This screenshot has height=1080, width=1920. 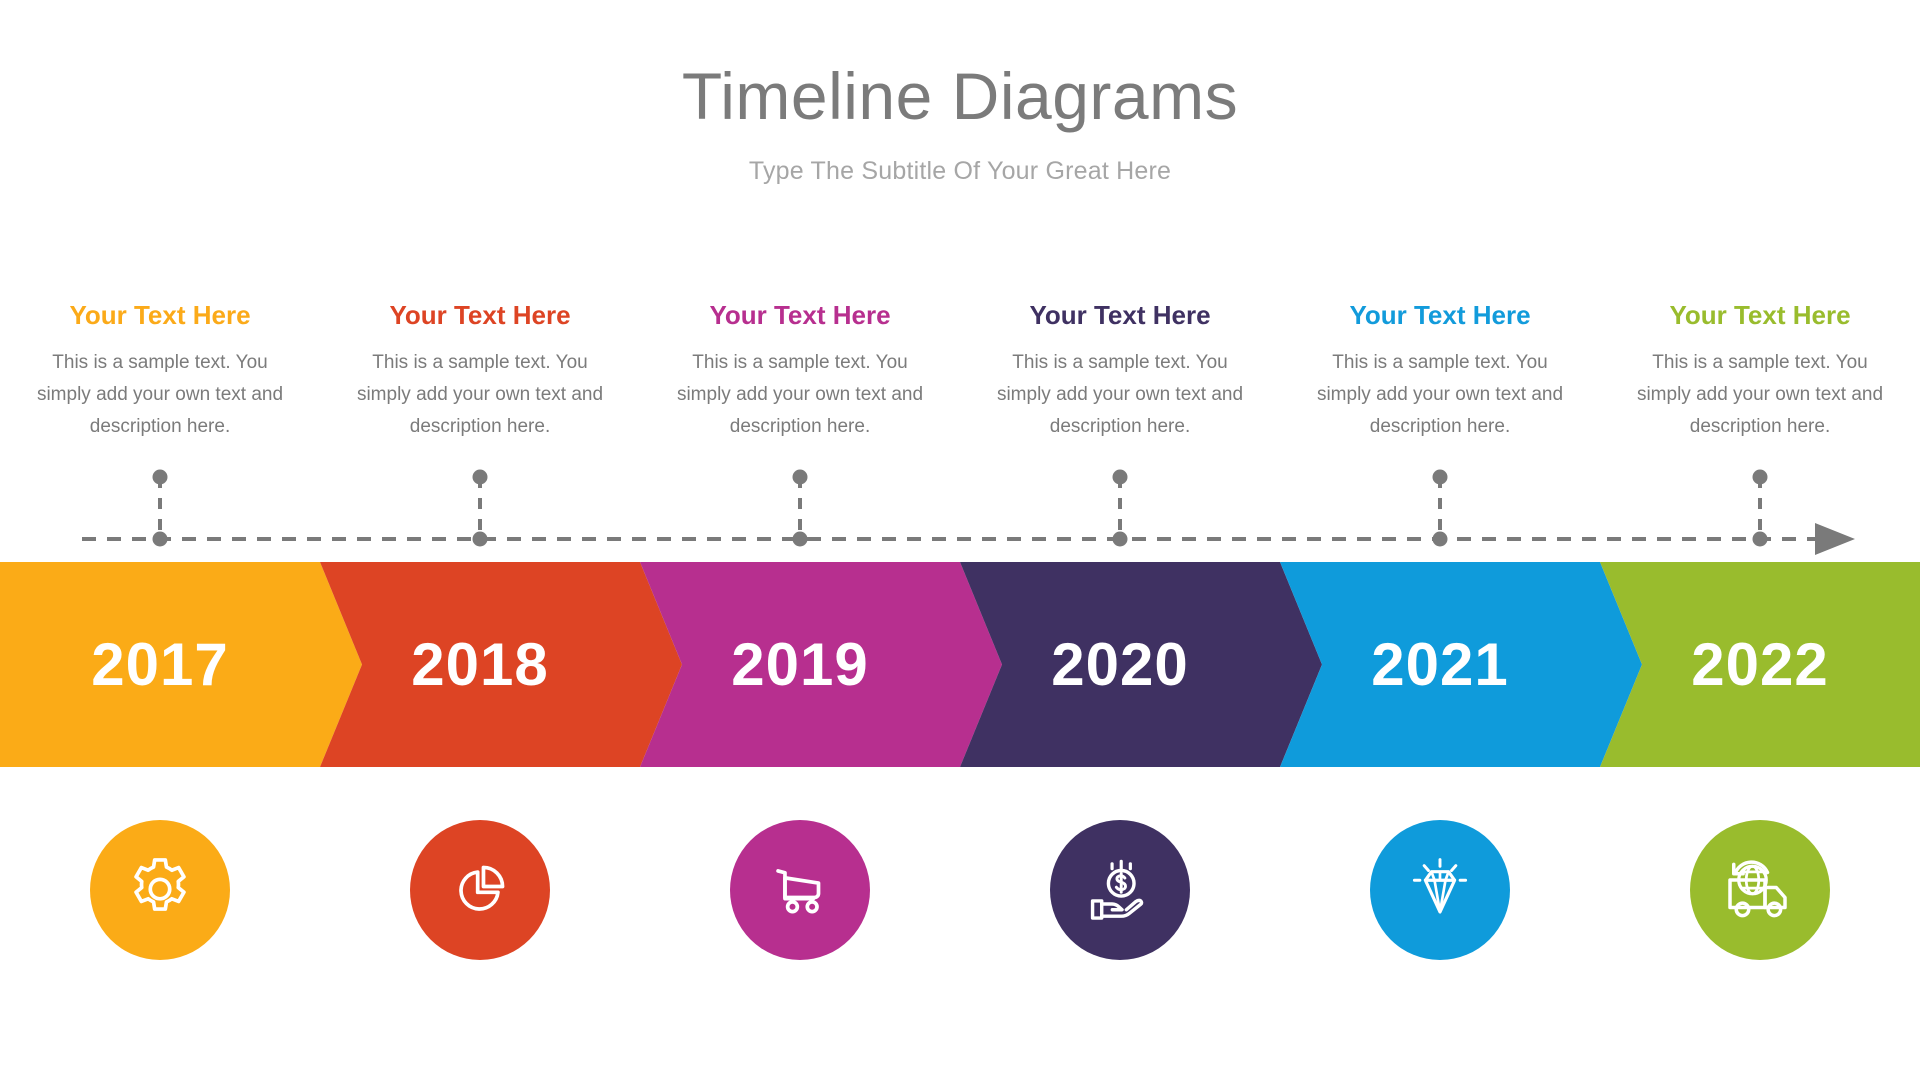 I want to click on icon-circle-2019, so click(x=800, y=890).